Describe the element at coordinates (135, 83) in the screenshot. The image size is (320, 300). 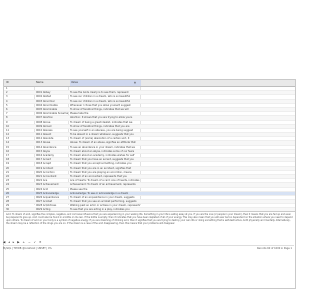
I see `sort-ascending-icon: ▲` at that location.